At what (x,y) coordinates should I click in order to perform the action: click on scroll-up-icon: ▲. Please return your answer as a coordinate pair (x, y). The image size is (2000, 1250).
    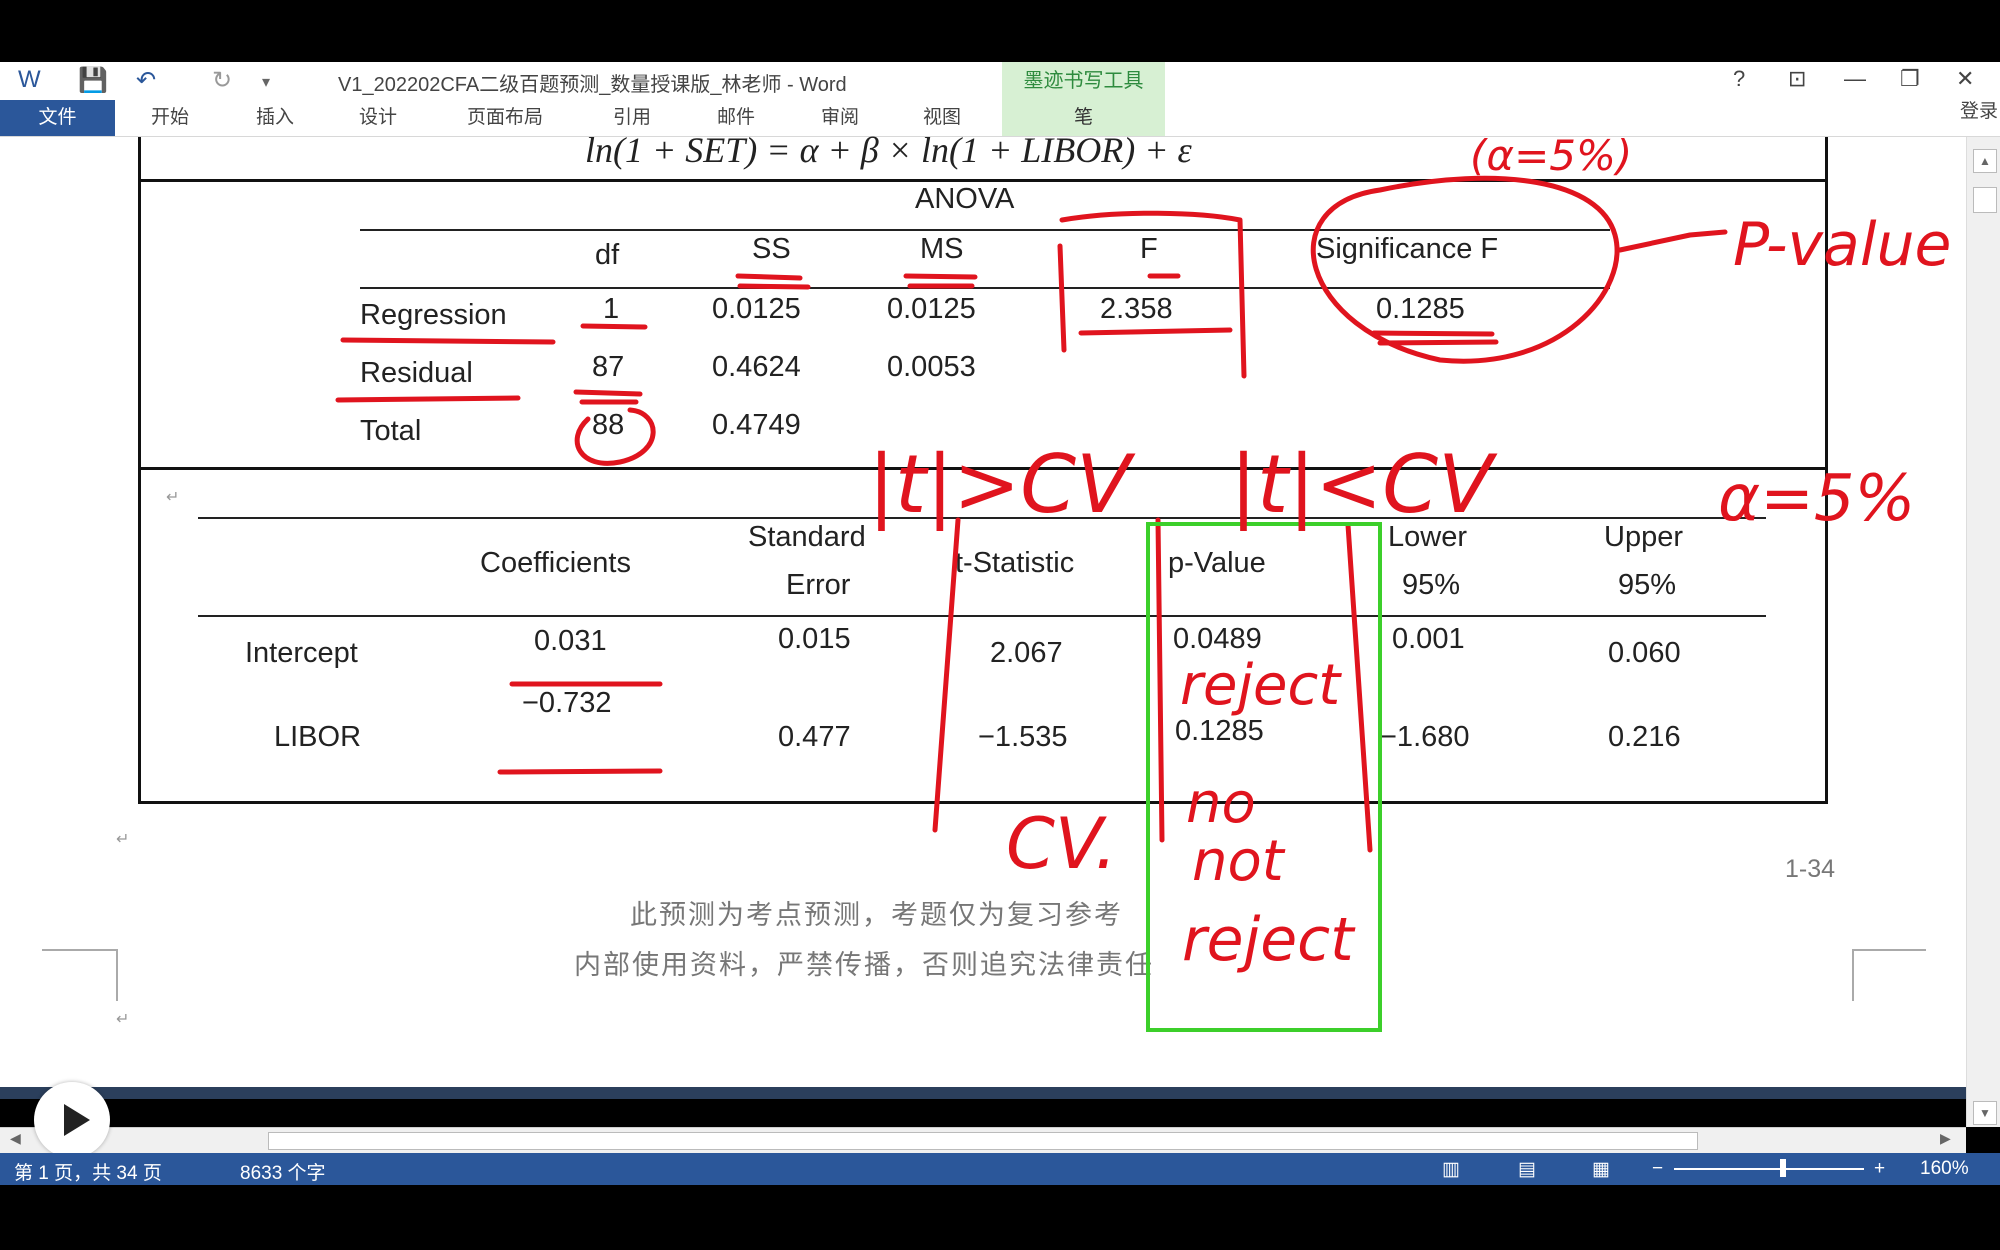
    Looking at the image, I should click on (1985, 161).